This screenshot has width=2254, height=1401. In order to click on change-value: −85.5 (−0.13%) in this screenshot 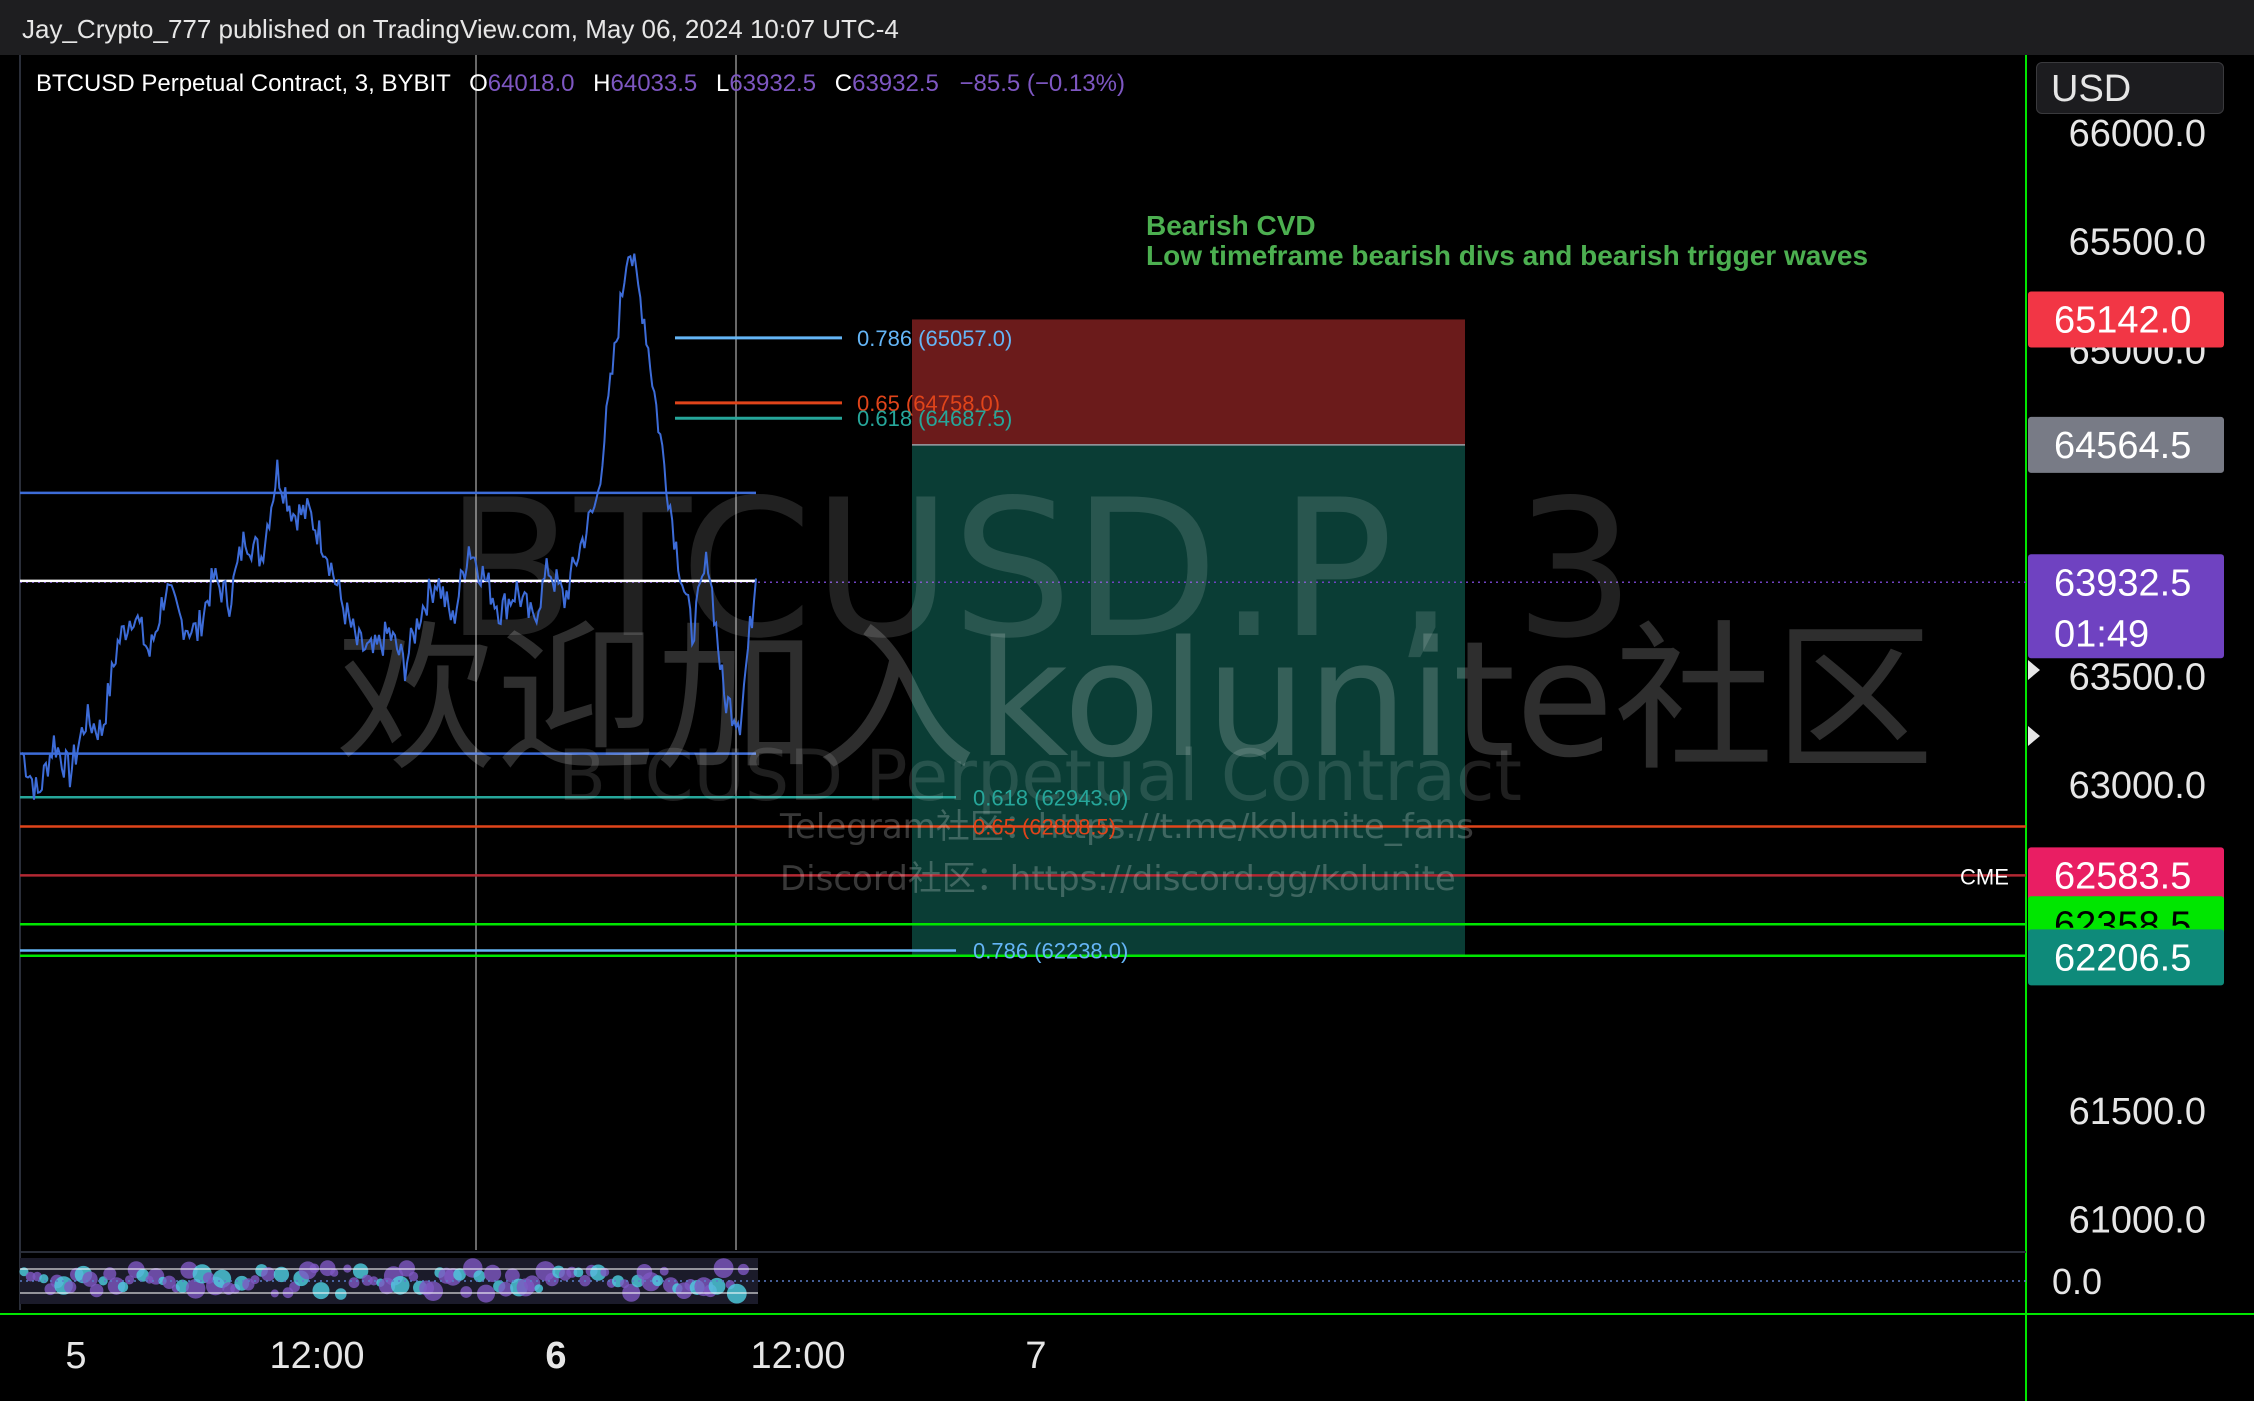, I will do `click(1042, 83)`.